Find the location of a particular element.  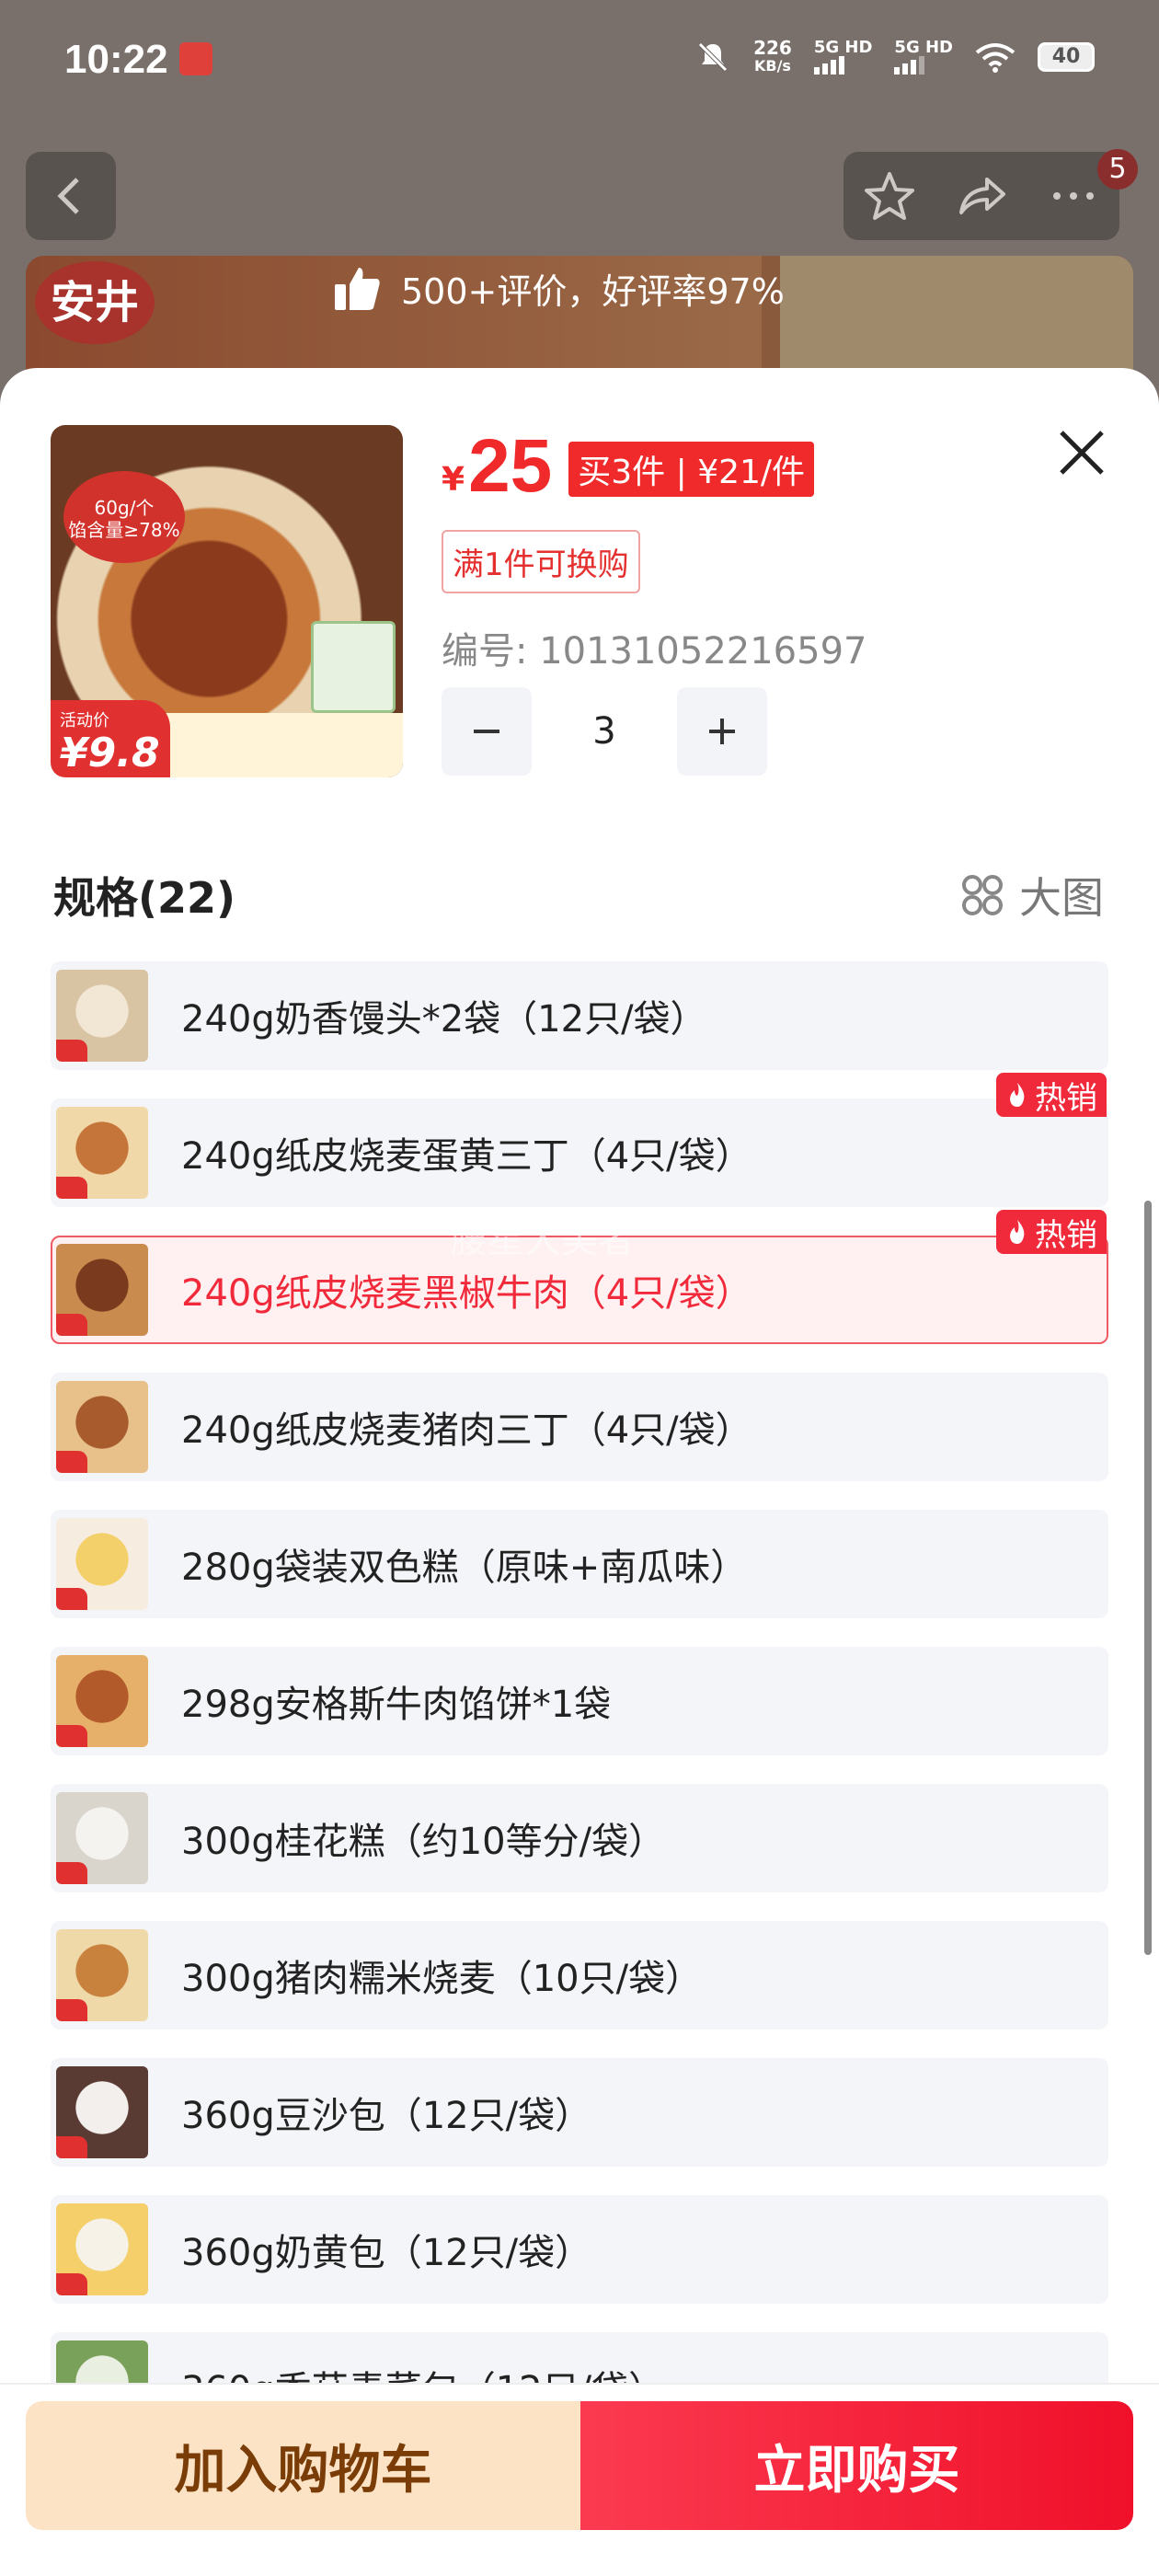

spec-option: 300g桂花糕（约10等分/袋） is located at coordinates (579, 1838).